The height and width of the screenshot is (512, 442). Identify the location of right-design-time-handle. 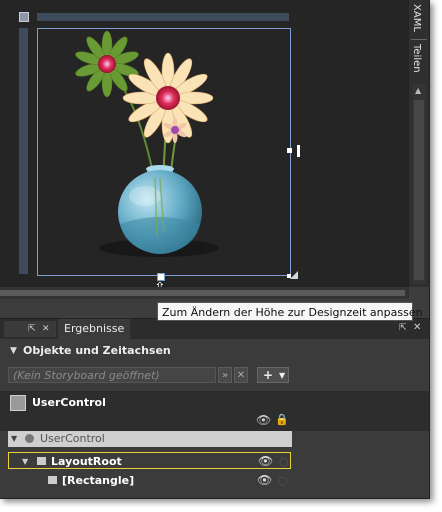
(298, 151).